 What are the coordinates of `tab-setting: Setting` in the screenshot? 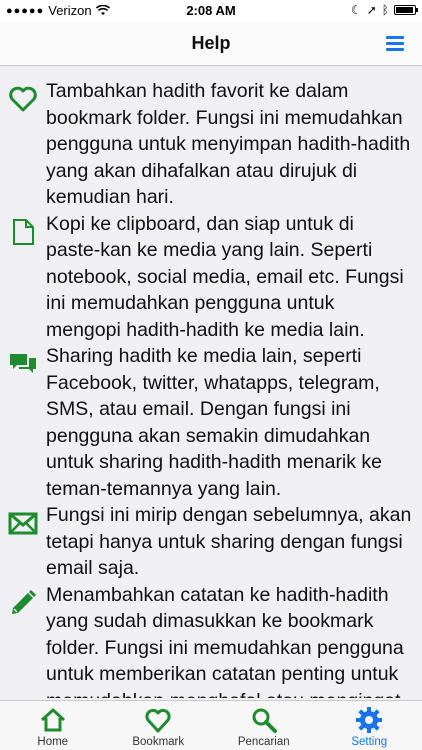 It's located at (369, 725).